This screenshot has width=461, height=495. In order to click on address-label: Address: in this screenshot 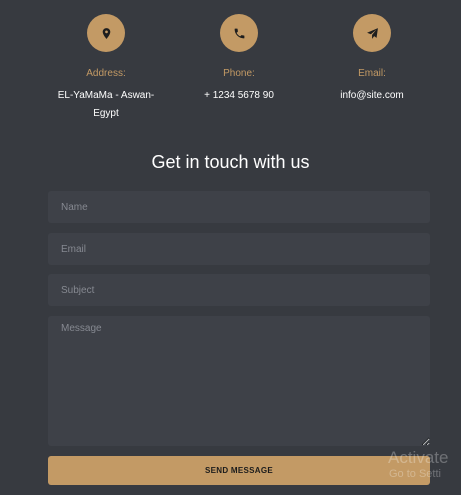, I will do `click(106, 73)`.